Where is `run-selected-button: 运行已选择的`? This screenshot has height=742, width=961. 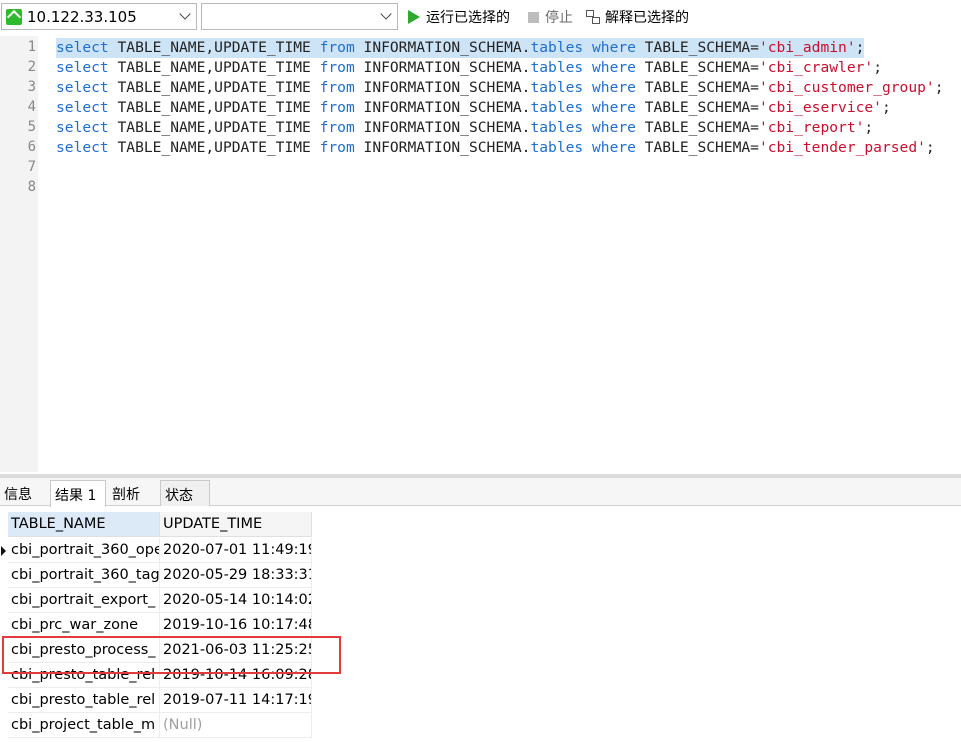 run-selected-button: 运行已选择的 is located at coordinates (459, 17).